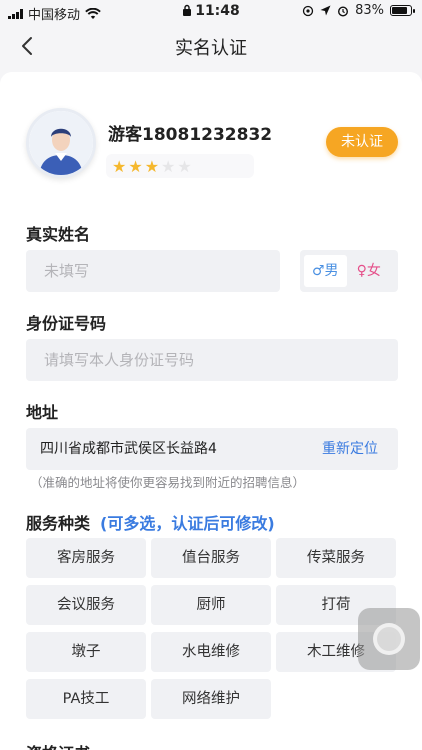 This screenshot has width=422, height=750. What do you see at coordinates (362, 142) in the screenshot?
I see `status-badge: 未认证` at bounding box center [362, 142].